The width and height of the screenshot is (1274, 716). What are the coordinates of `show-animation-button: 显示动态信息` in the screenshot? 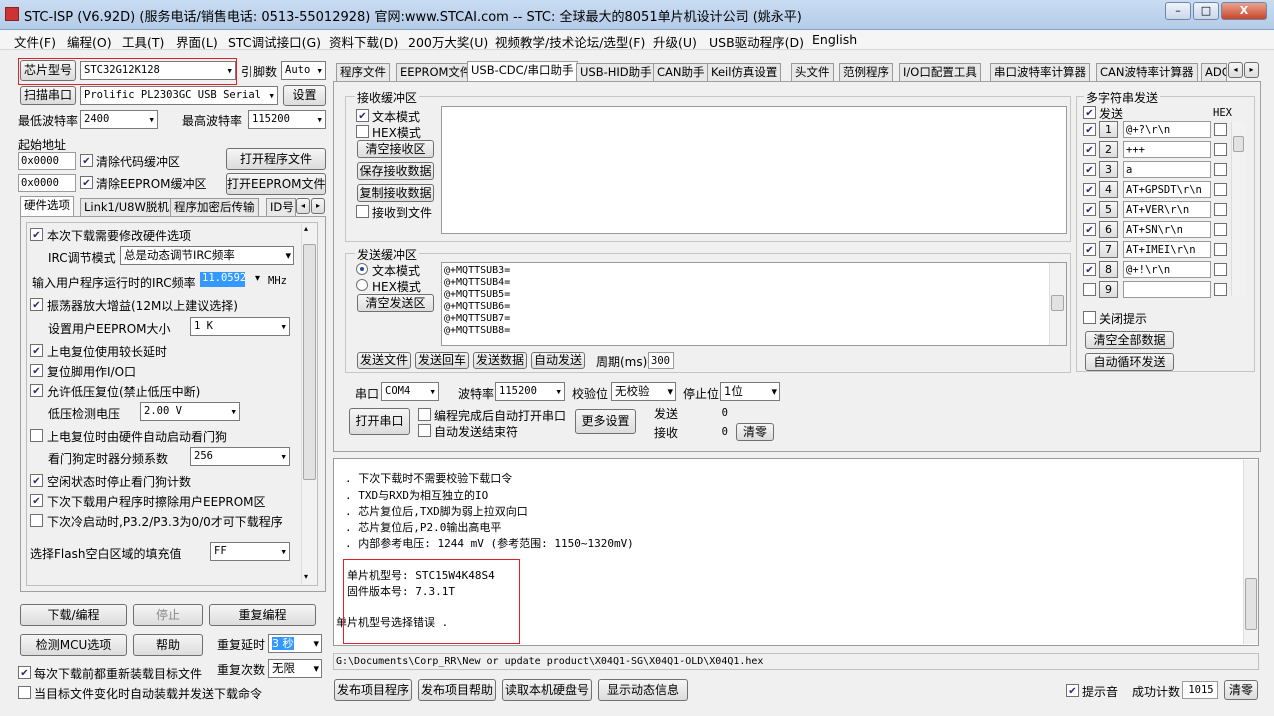 It's located at (643, 690).